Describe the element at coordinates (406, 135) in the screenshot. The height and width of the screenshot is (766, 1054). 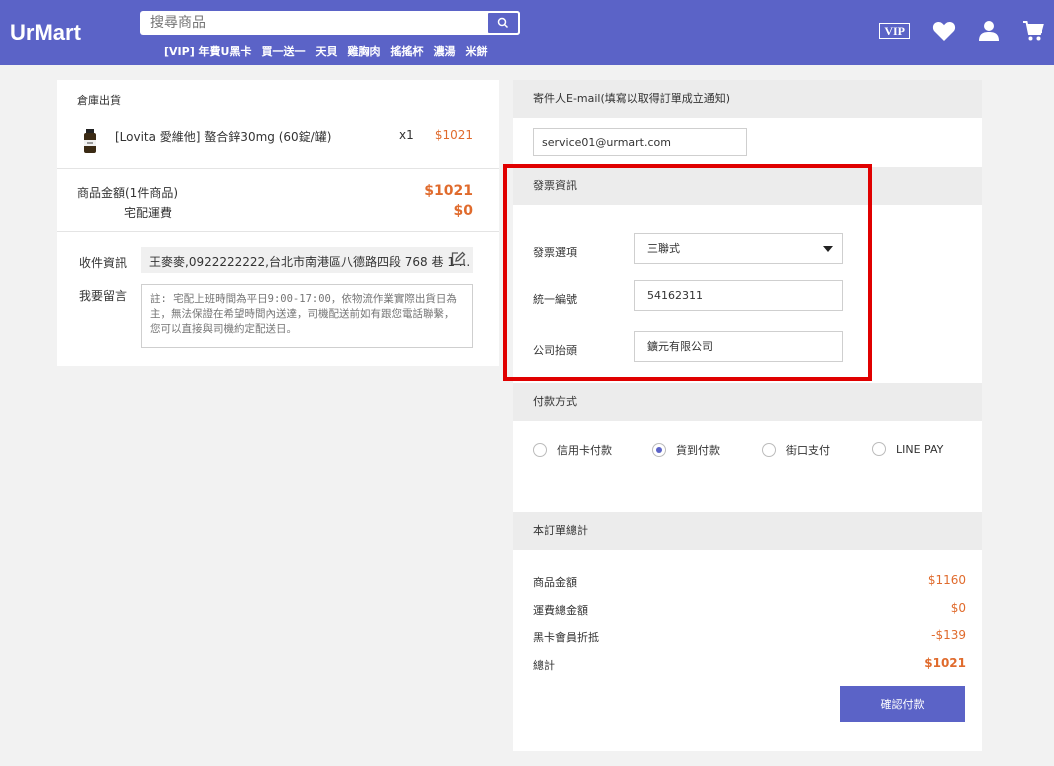
I see `product-quantity: x1` at that location.